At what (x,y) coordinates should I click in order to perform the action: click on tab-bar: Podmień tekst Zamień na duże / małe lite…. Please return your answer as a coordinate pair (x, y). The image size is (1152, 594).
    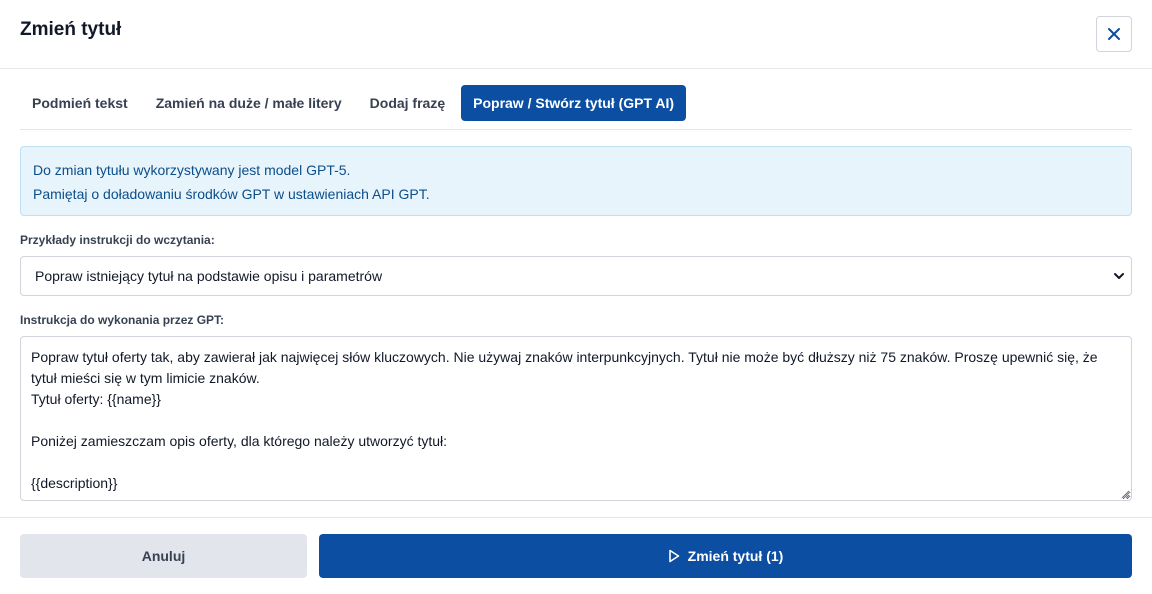
    Looking at the image, I should click on (576, 107).